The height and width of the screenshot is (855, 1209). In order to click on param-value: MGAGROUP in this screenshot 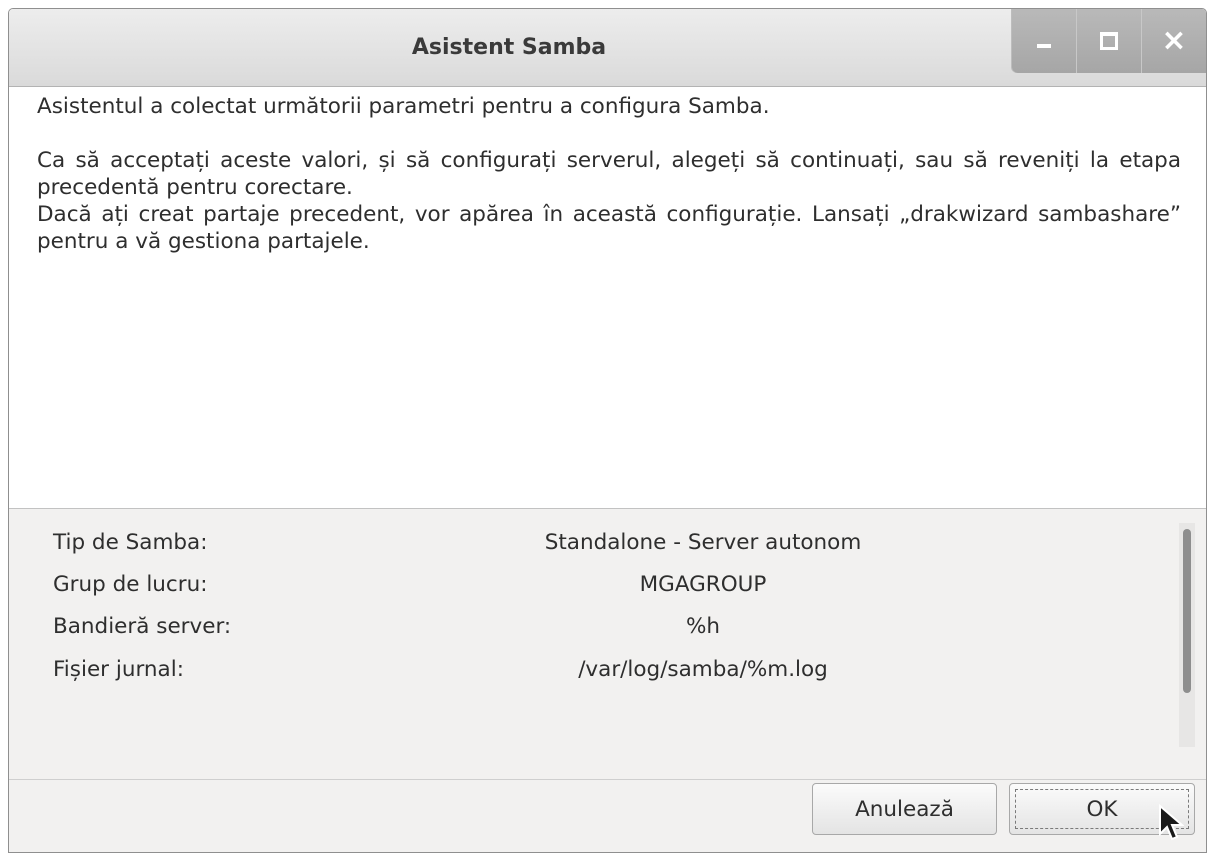, I will do `click(703, 584)`.